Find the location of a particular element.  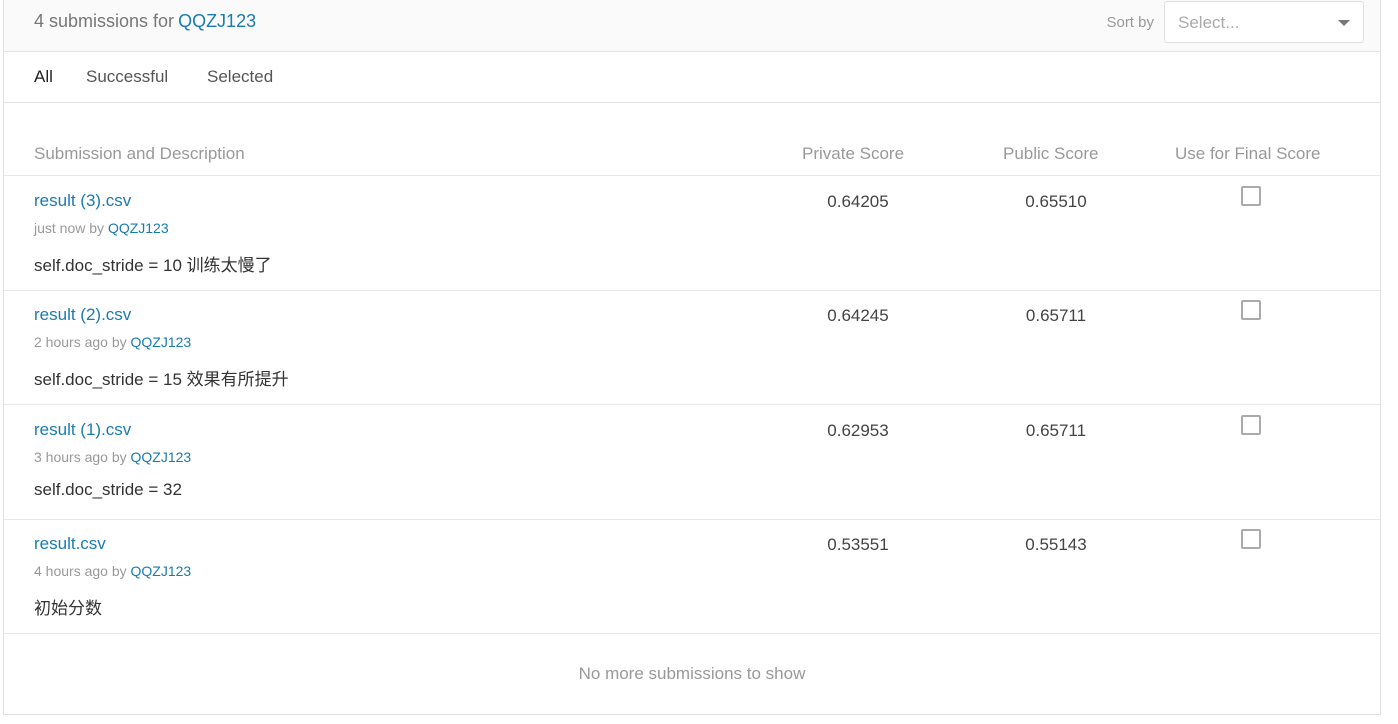

column-header-public-score: Public Score is located at coordinates (1051, 153).